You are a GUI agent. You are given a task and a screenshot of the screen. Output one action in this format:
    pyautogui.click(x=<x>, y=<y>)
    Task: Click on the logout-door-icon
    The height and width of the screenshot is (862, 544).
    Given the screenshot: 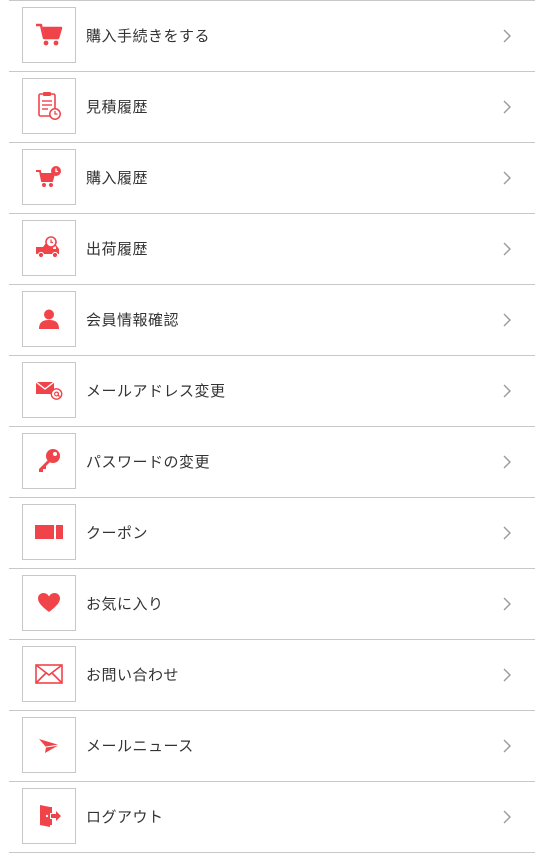 What is the action you would take?
    pyautogui.click(x=49, y=816)
    